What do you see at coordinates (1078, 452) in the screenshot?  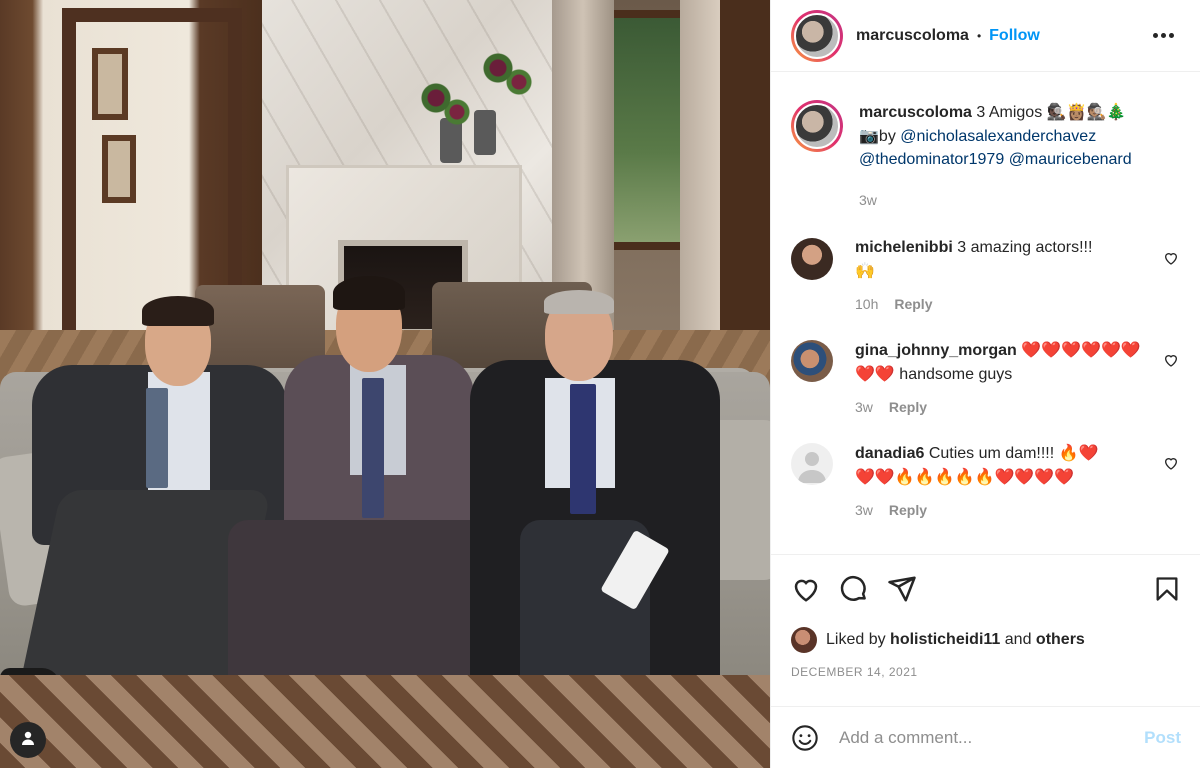 I see `comment-emoji: 🔥❤️` at bounding box center [1078, 452].